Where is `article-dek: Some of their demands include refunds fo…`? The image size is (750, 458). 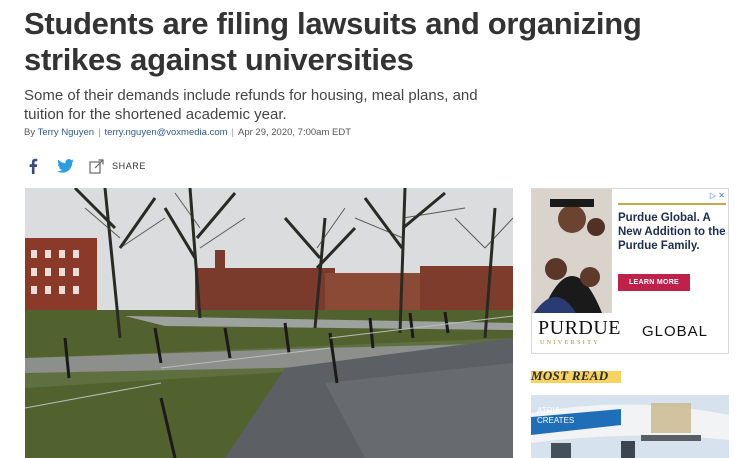
article-dek: Some of their demands include refunds fo… is located at coordinates (251, 105).